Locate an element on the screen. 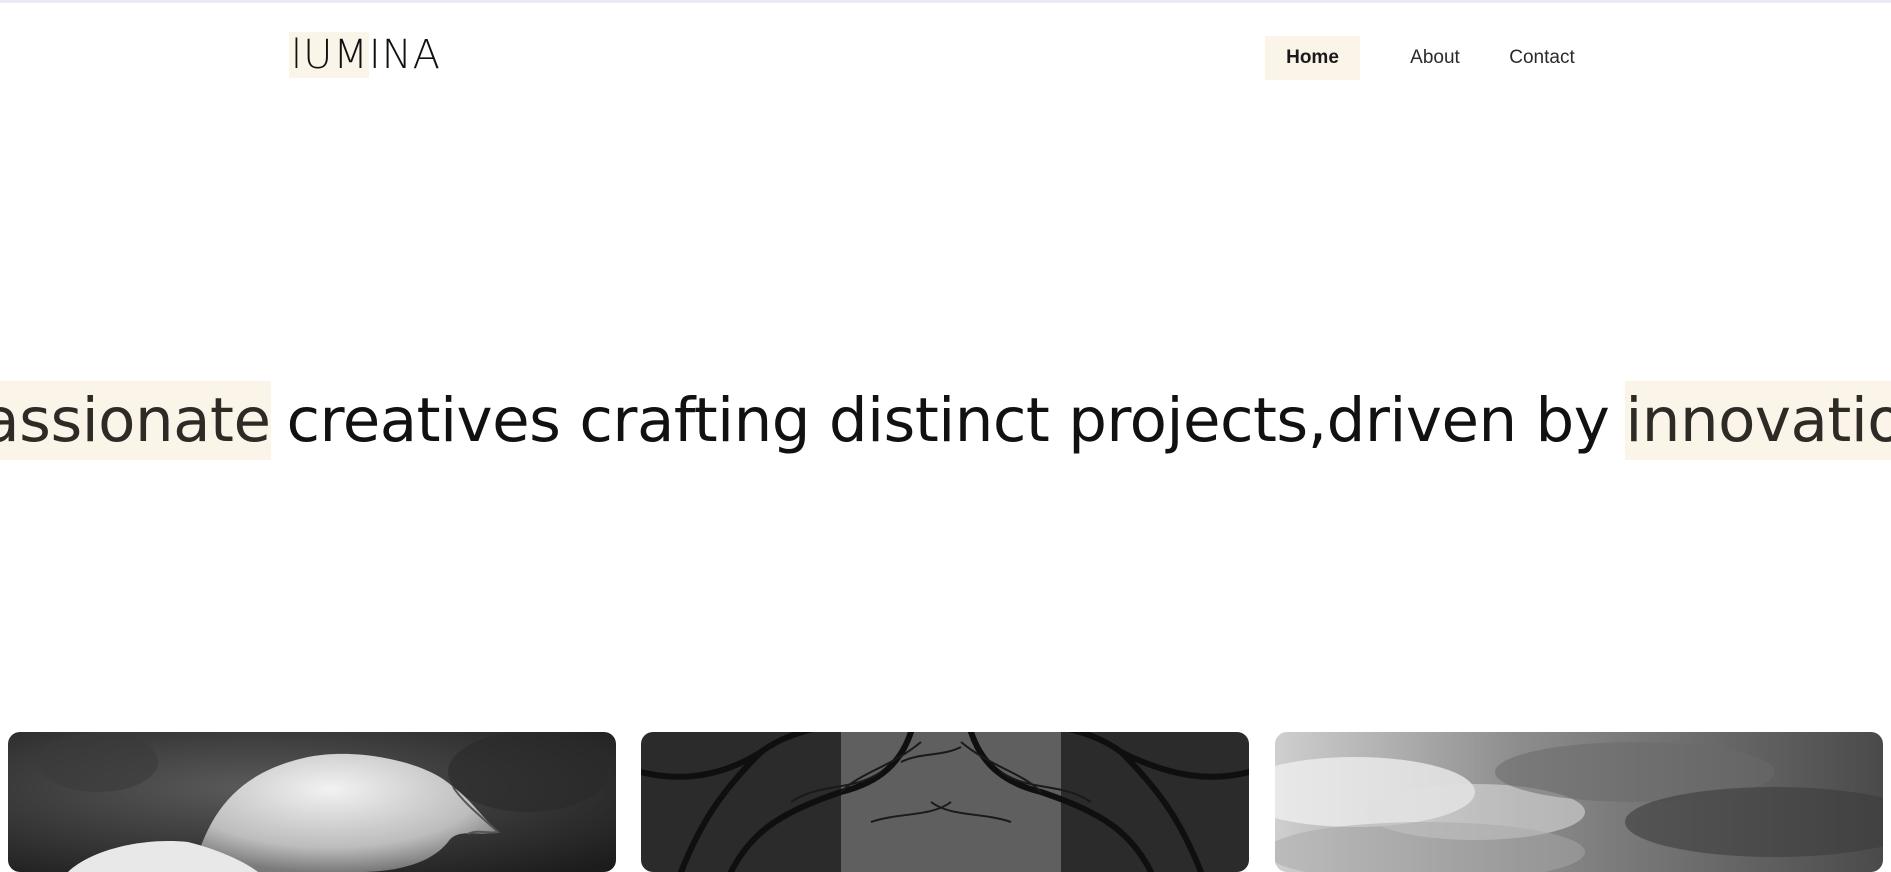 The image size is (1891, 872). gallery-card-sky is located at coordinates (1579, 802).